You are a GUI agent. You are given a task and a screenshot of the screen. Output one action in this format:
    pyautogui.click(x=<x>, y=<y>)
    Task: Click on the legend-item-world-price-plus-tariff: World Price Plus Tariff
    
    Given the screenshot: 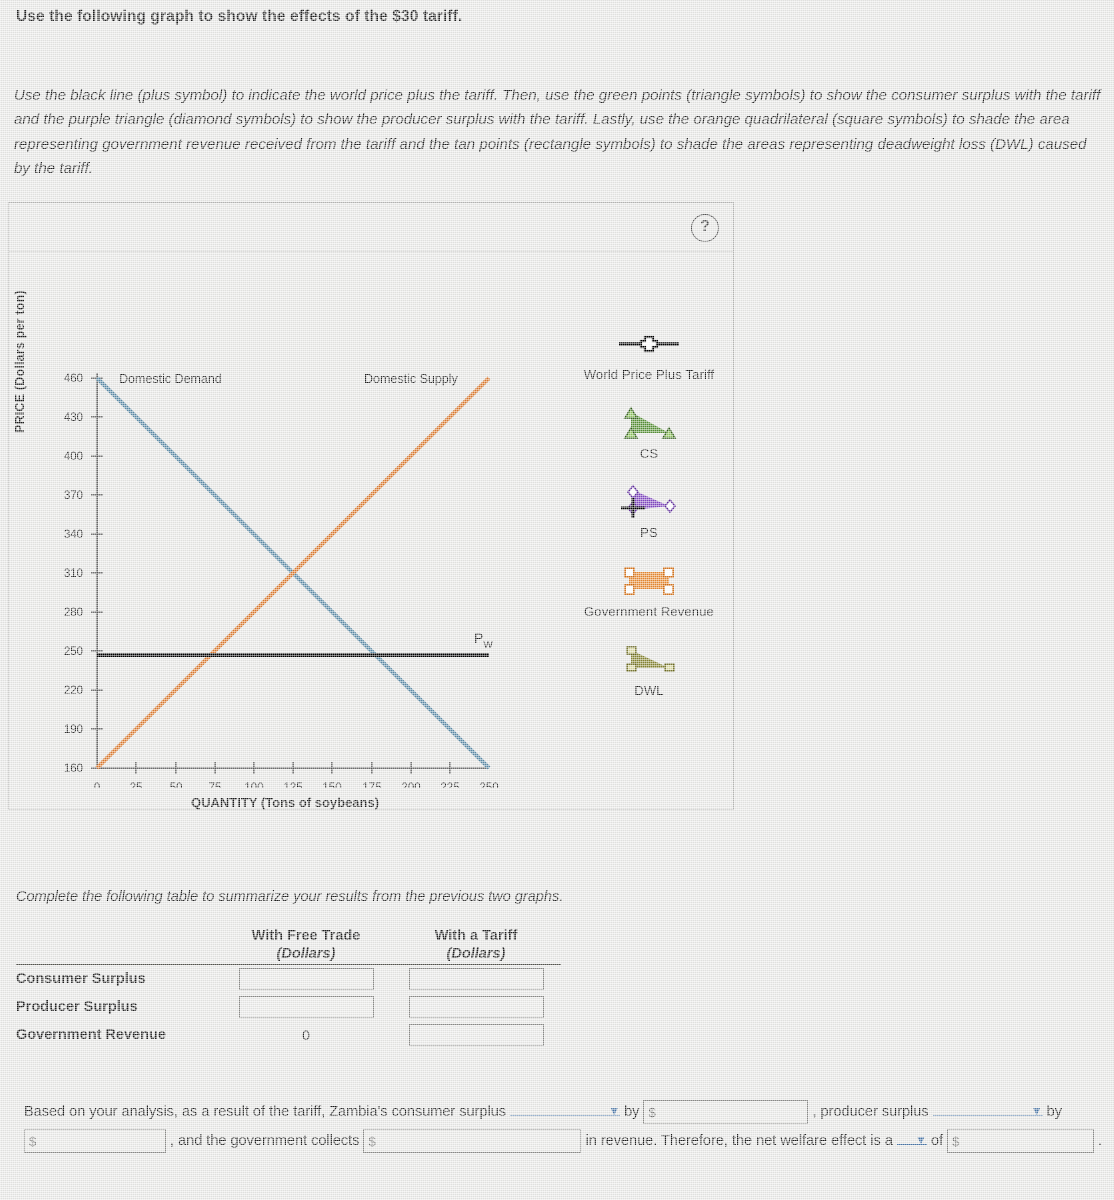 What is the action you would take?
    pyautogui.click(x=649, y=352)
    